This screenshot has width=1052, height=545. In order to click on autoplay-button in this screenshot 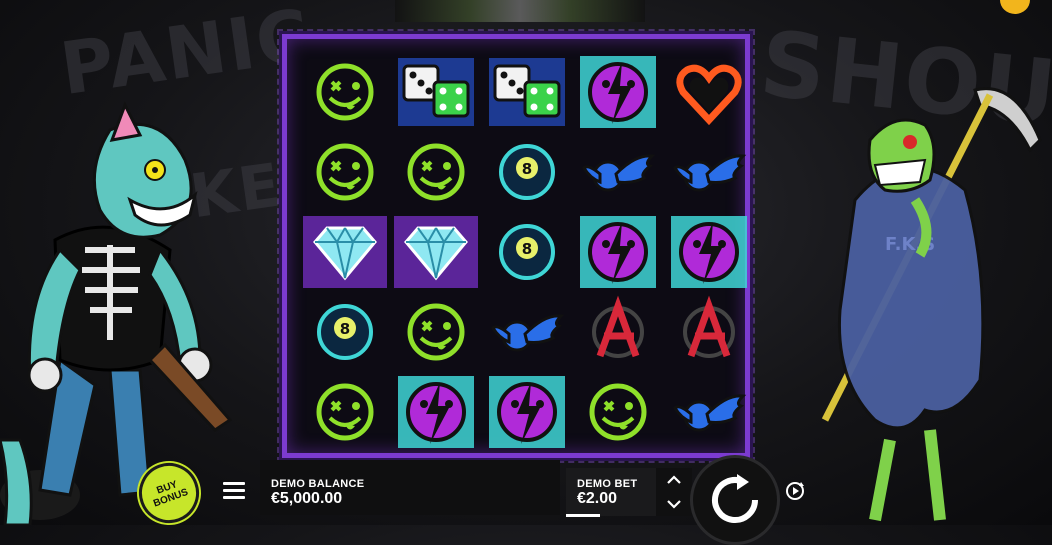, I will do `click(795, 491)`.